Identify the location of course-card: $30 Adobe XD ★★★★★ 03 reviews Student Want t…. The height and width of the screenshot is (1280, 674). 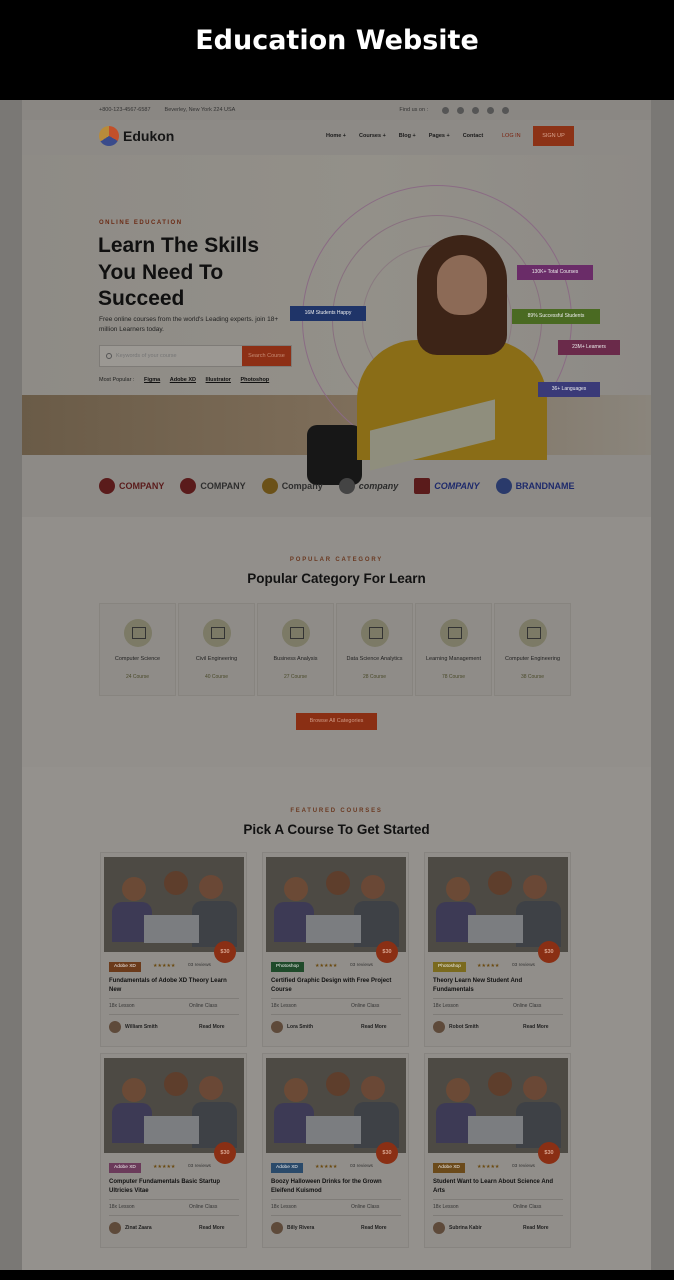
(497, 1150).